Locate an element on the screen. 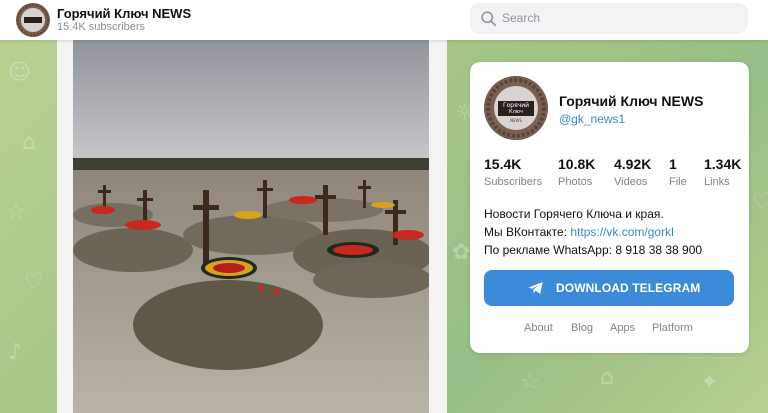 This screenshot has height=413, width=768. doodle-flower-icon: ✿ is located at coordinates (461, 252).